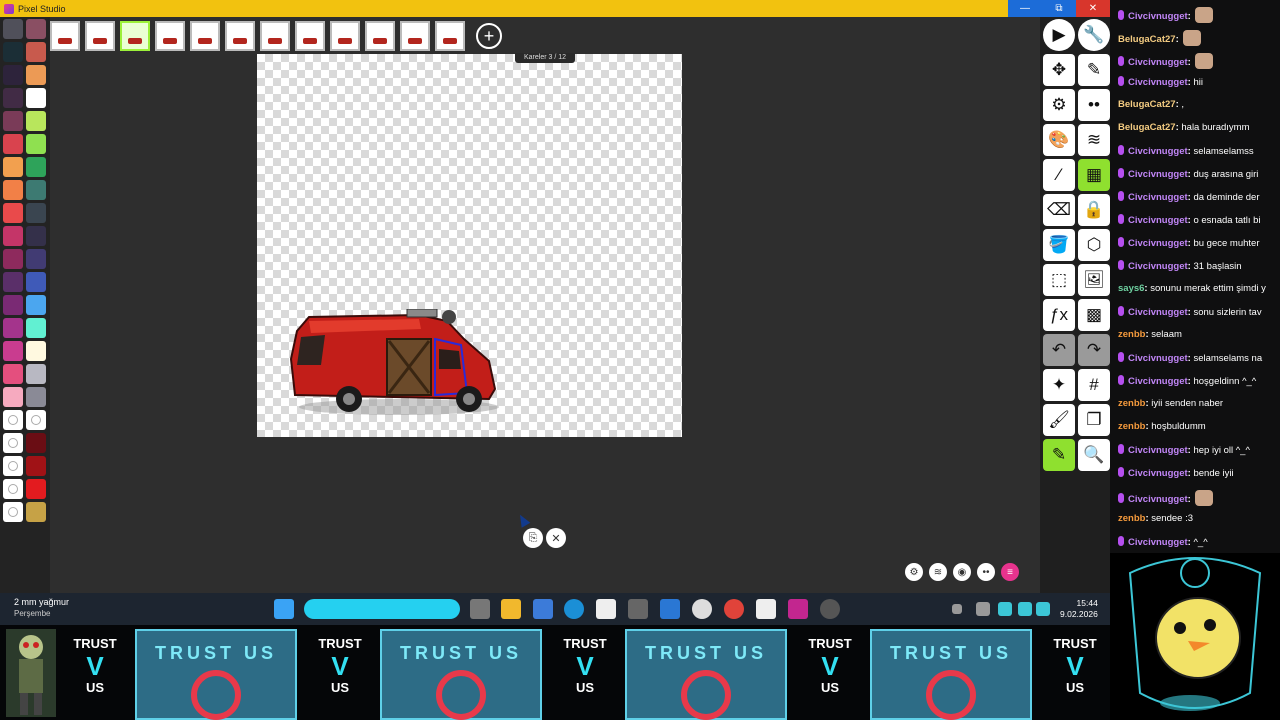 This screenshot has height=720, width=1280. I want to click on xbox-icon, so click(702, 609).